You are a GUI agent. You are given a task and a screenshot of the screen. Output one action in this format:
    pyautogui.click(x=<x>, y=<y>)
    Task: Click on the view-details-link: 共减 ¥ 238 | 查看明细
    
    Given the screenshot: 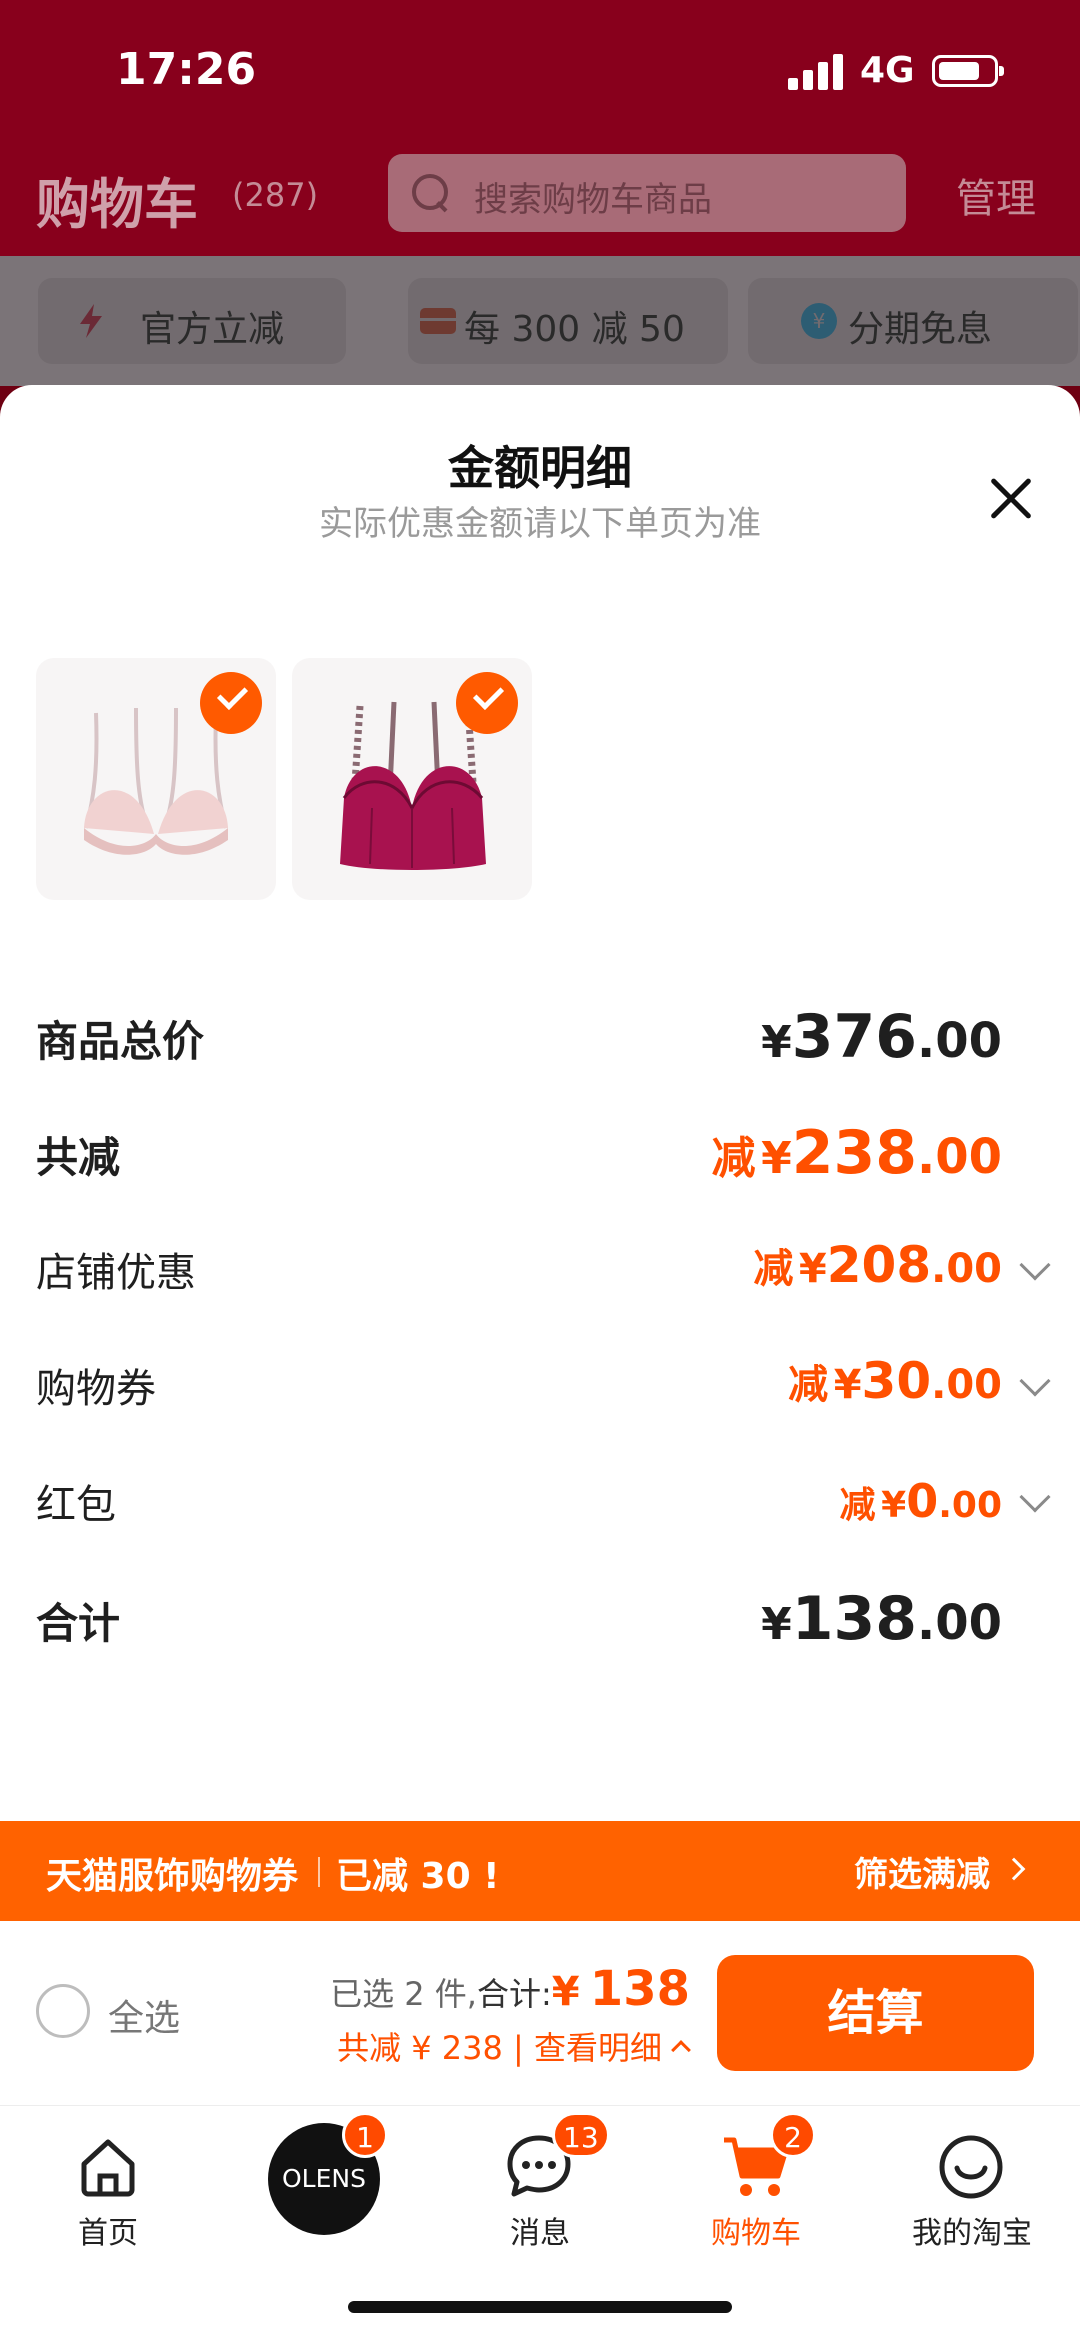 What is the action you would take?
    pyautogui.click(x=514, y=2046)
    